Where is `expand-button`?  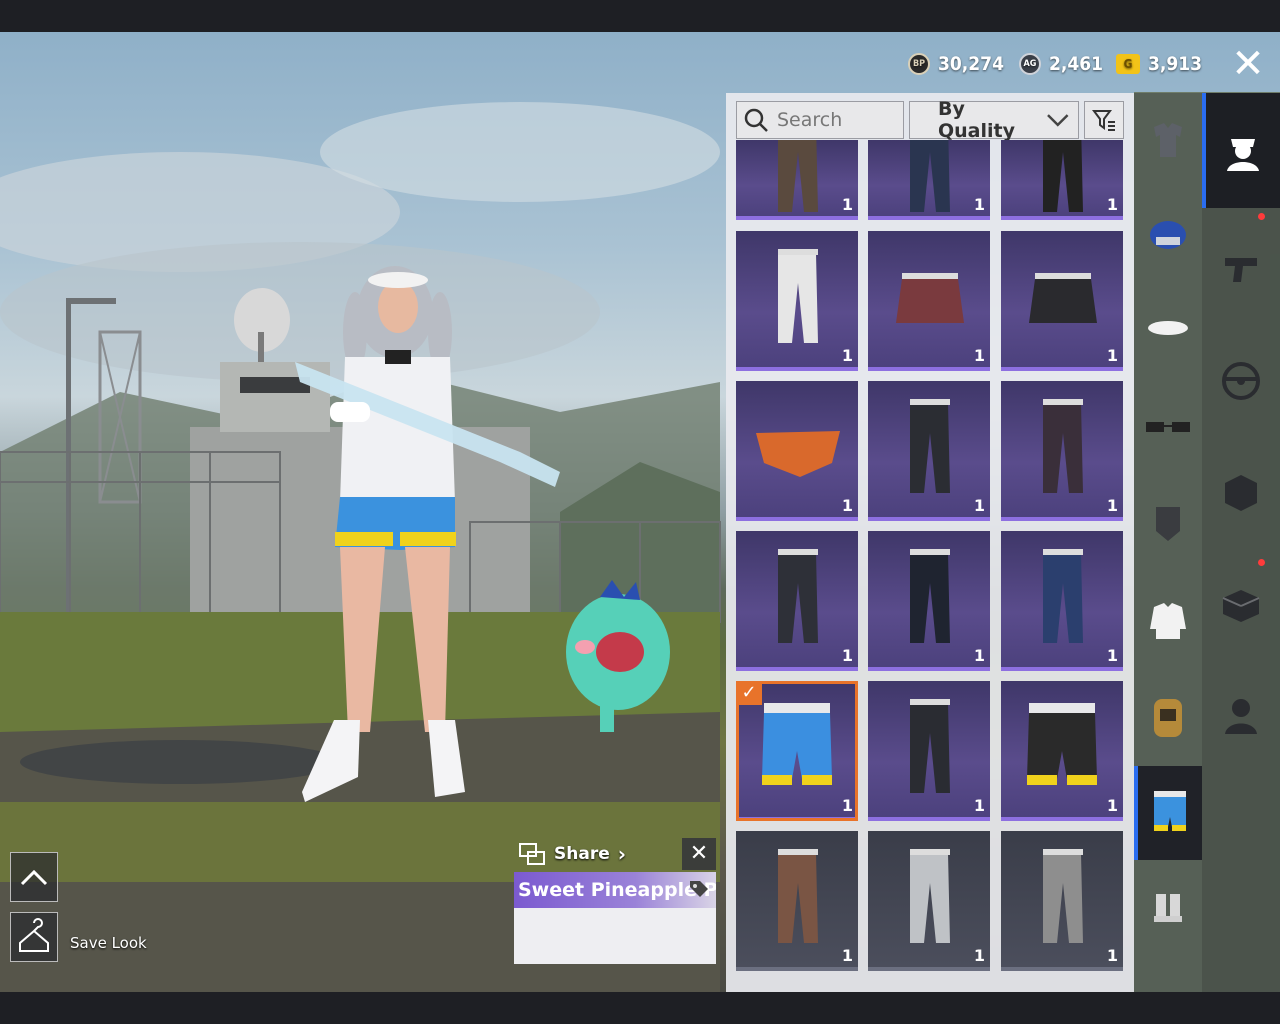 expand-button is located at coordinates (34, 877).